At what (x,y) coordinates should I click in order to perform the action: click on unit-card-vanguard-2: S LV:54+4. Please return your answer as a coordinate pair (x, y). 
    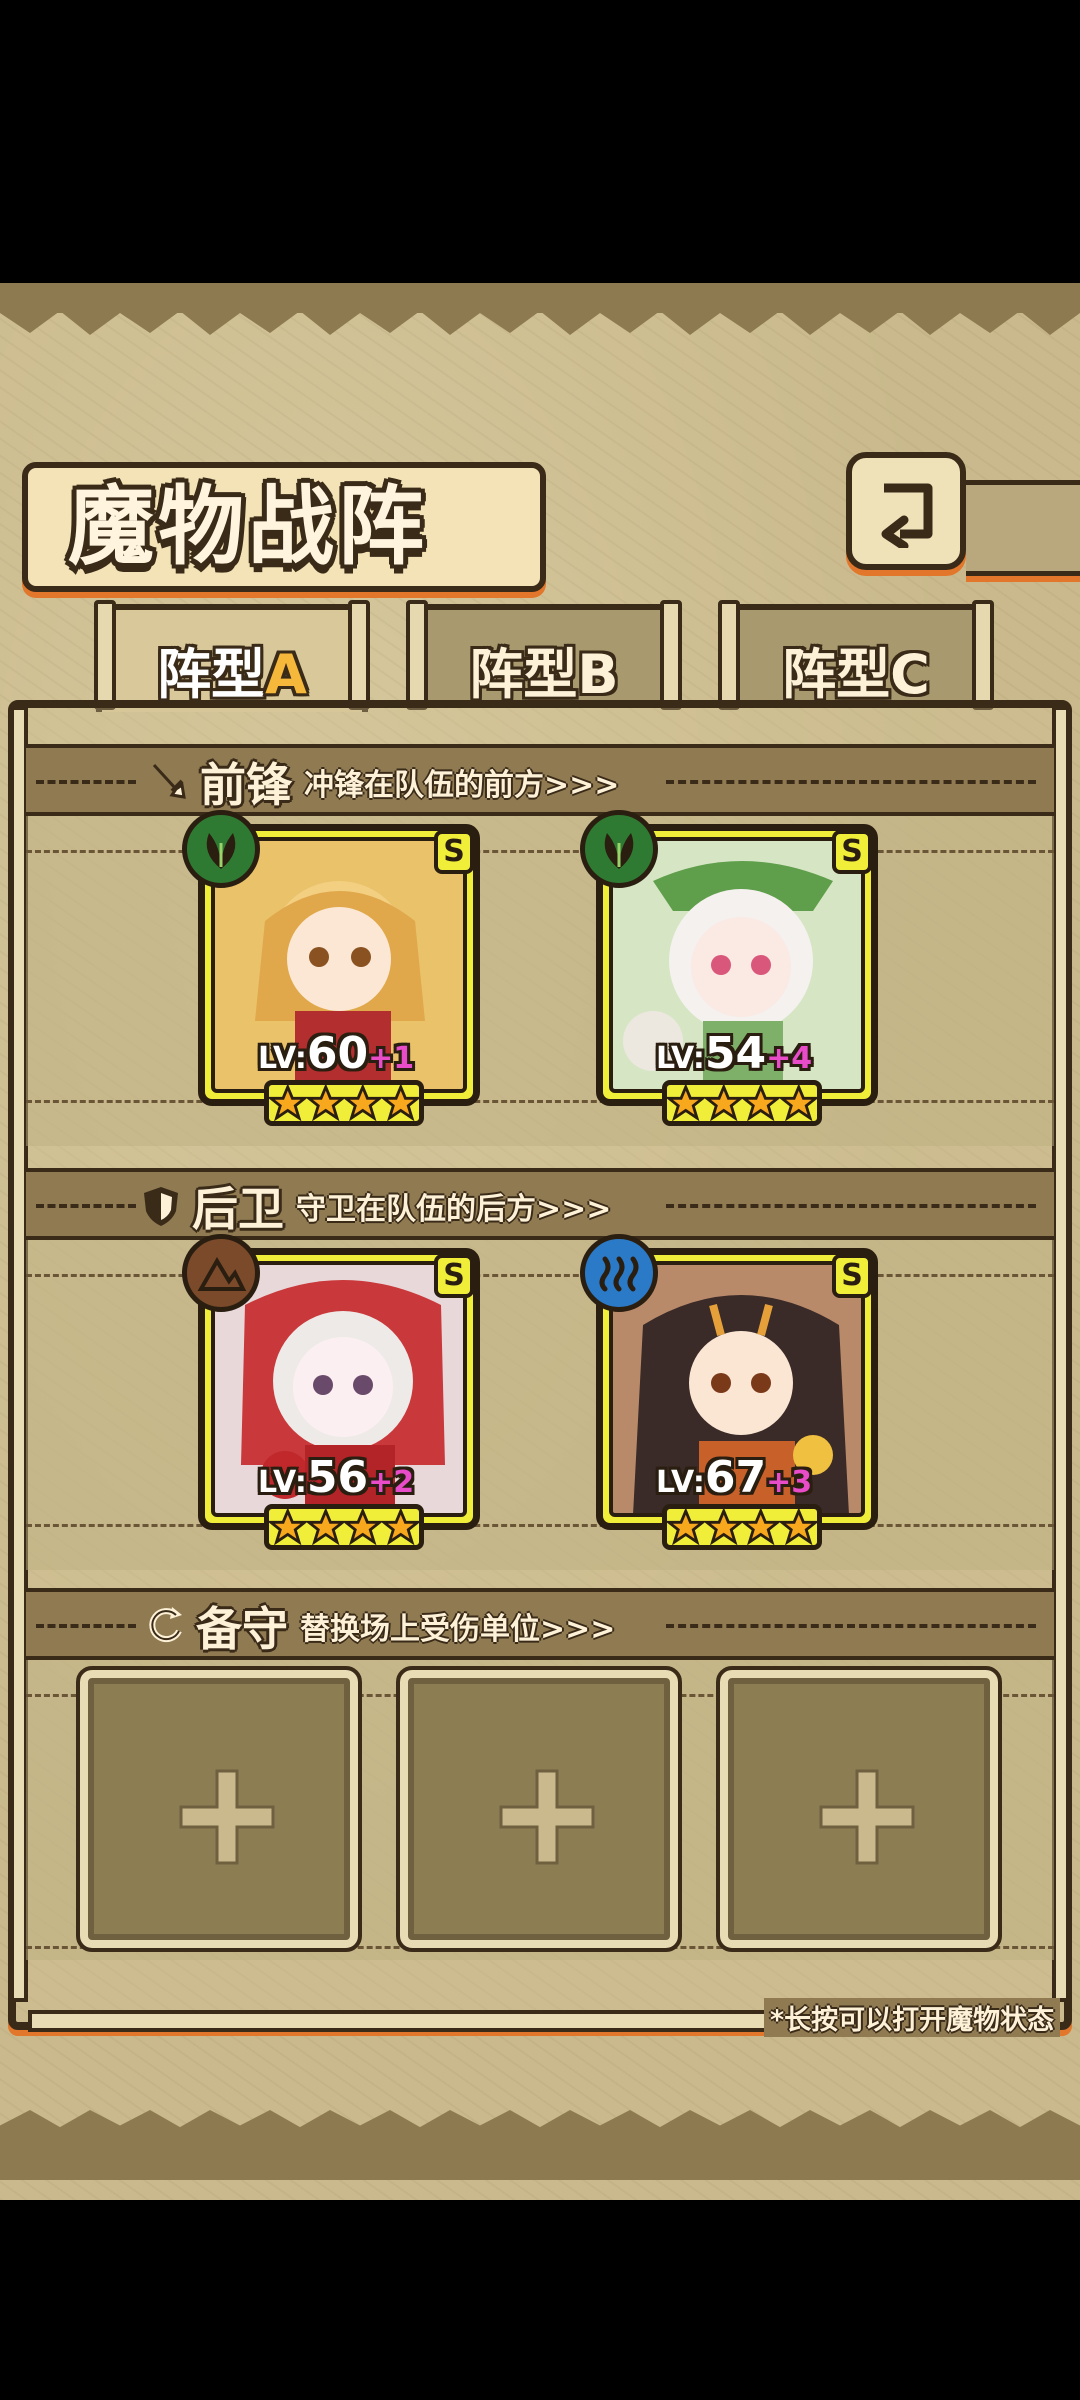
    Looking at the image, I should click on (729, 968).